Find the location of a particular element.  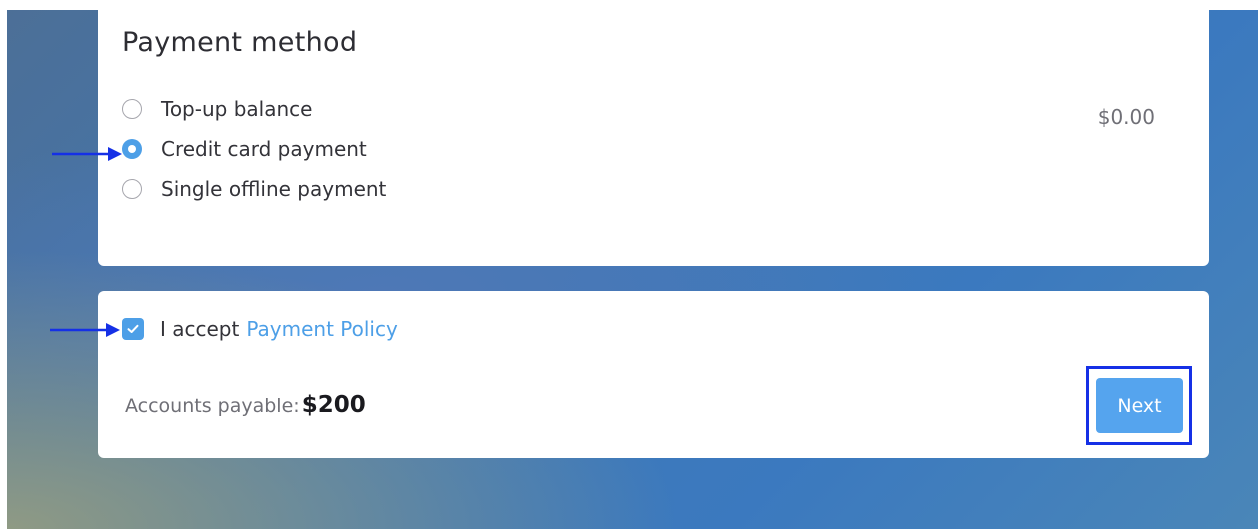

top-up-balance-value: $0.00 is located at coordinates (1126, 117).